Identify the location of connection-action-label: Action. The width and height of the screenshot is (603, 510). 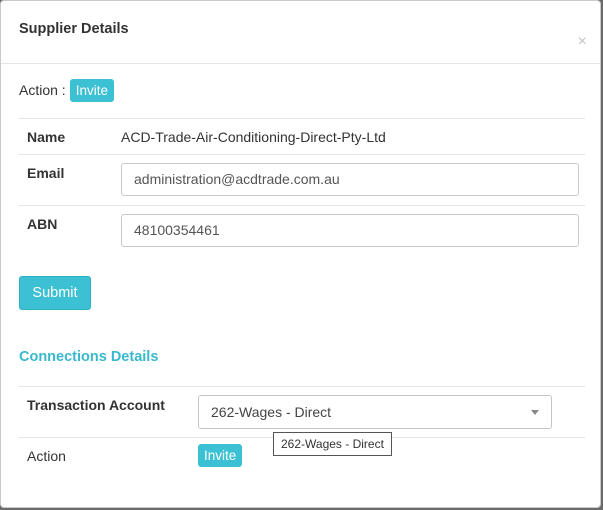
(46, 456).